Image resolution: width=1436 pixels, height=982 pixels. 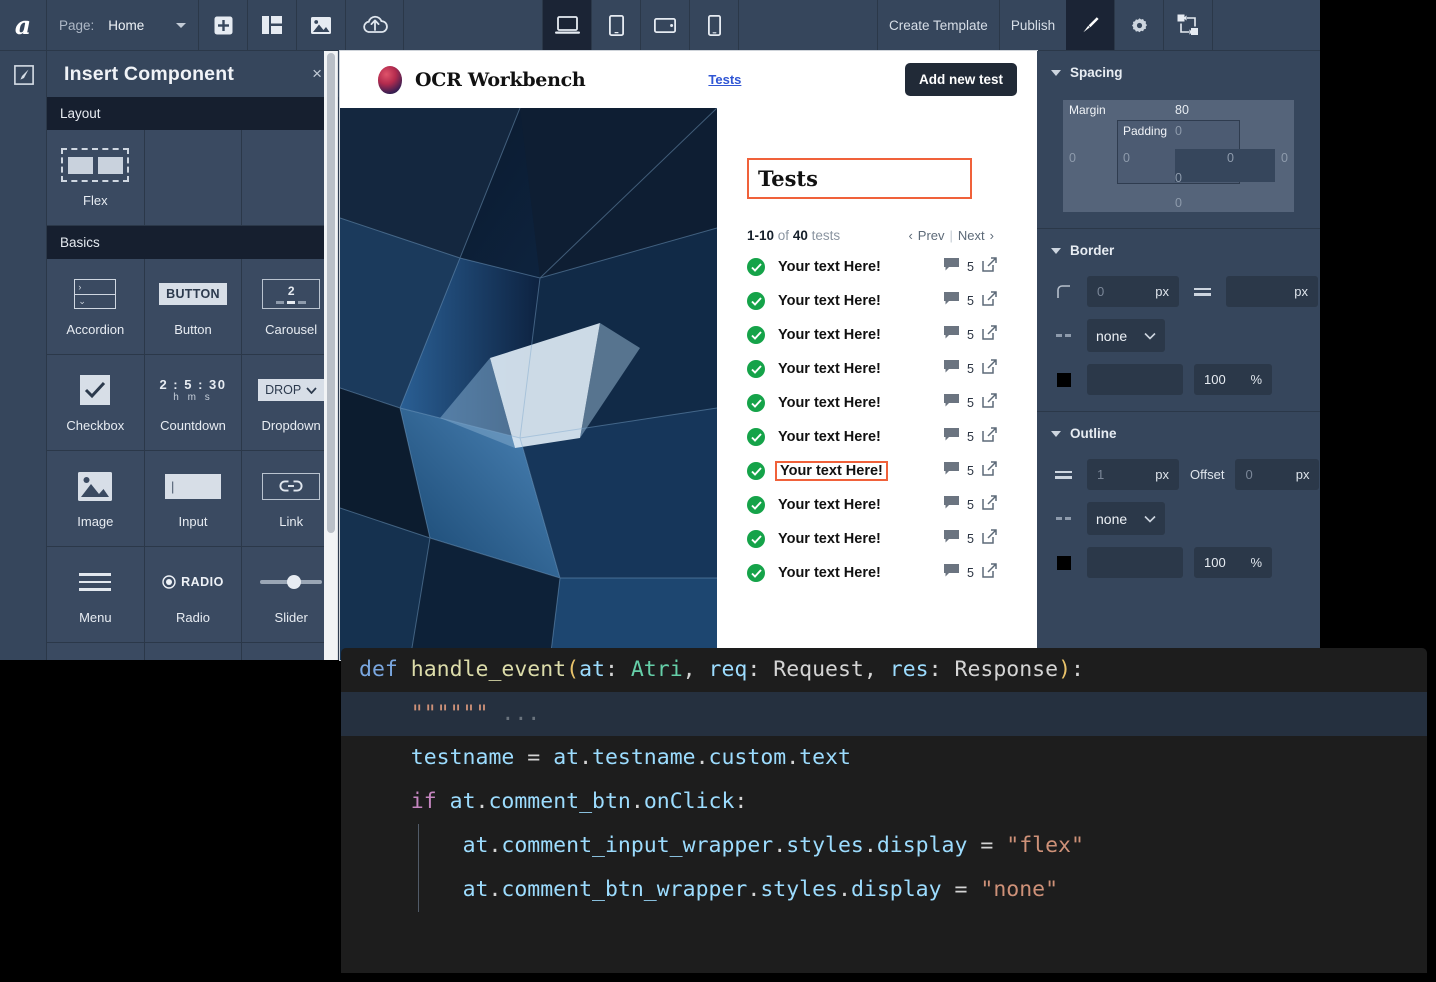 I want to click on outline-offset-input: 0 px, so click(x=1277, y=474).